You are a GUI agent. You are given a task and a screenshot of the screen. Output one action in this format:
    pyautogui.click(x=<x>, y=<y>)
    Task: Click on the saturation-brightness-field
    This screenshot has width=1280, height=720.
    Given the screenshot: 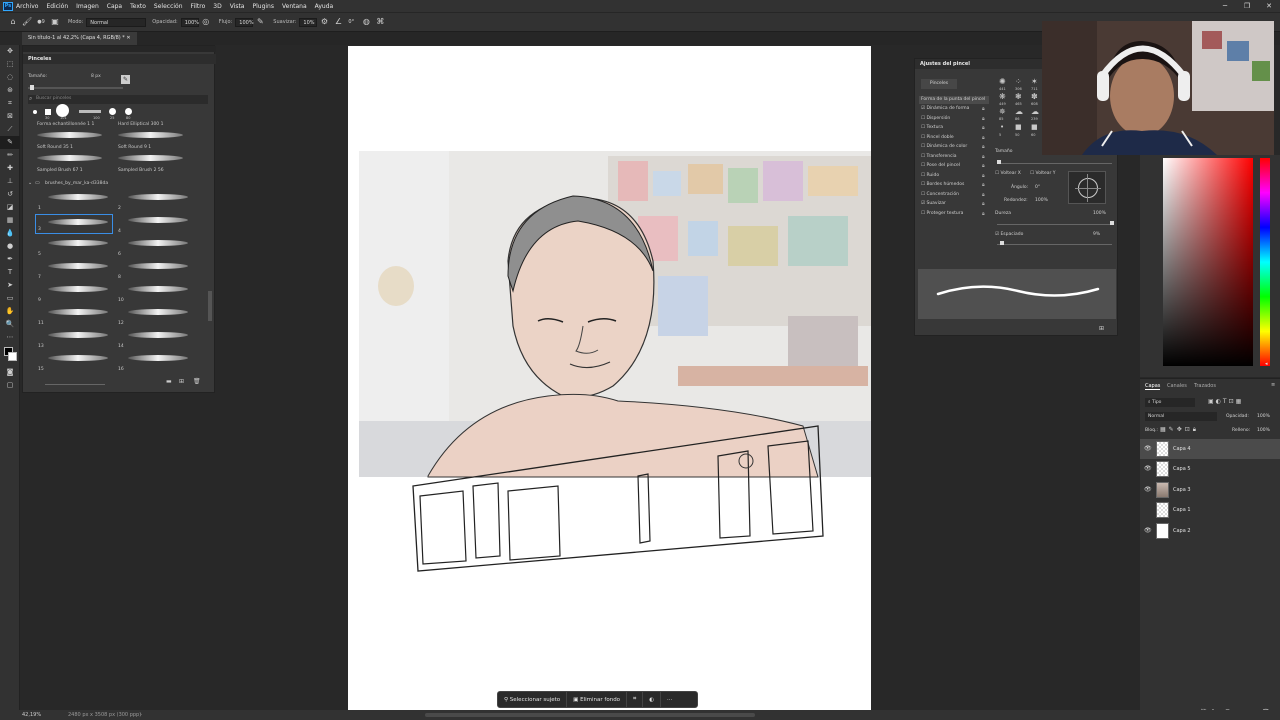 What is the action you would take?
    pyautogui.click(x=1208, y=262)
    